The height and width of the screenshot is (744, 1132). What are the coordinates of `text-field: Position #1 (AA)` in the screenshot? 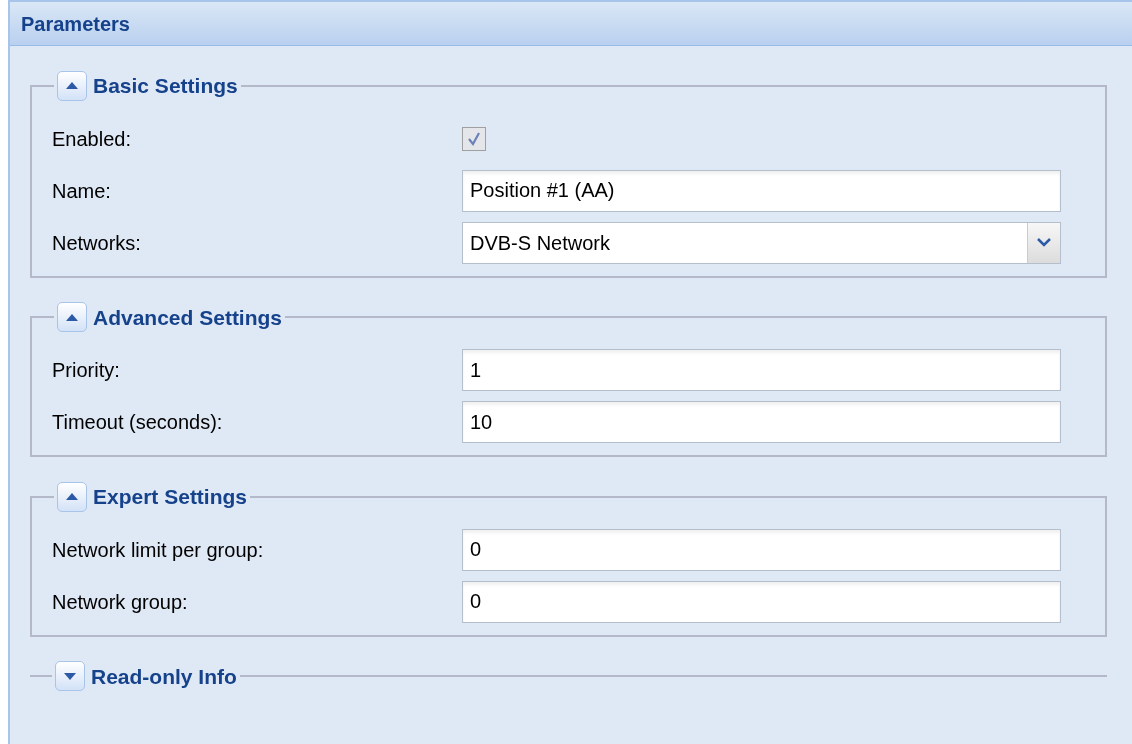 It's located at (761, 190).